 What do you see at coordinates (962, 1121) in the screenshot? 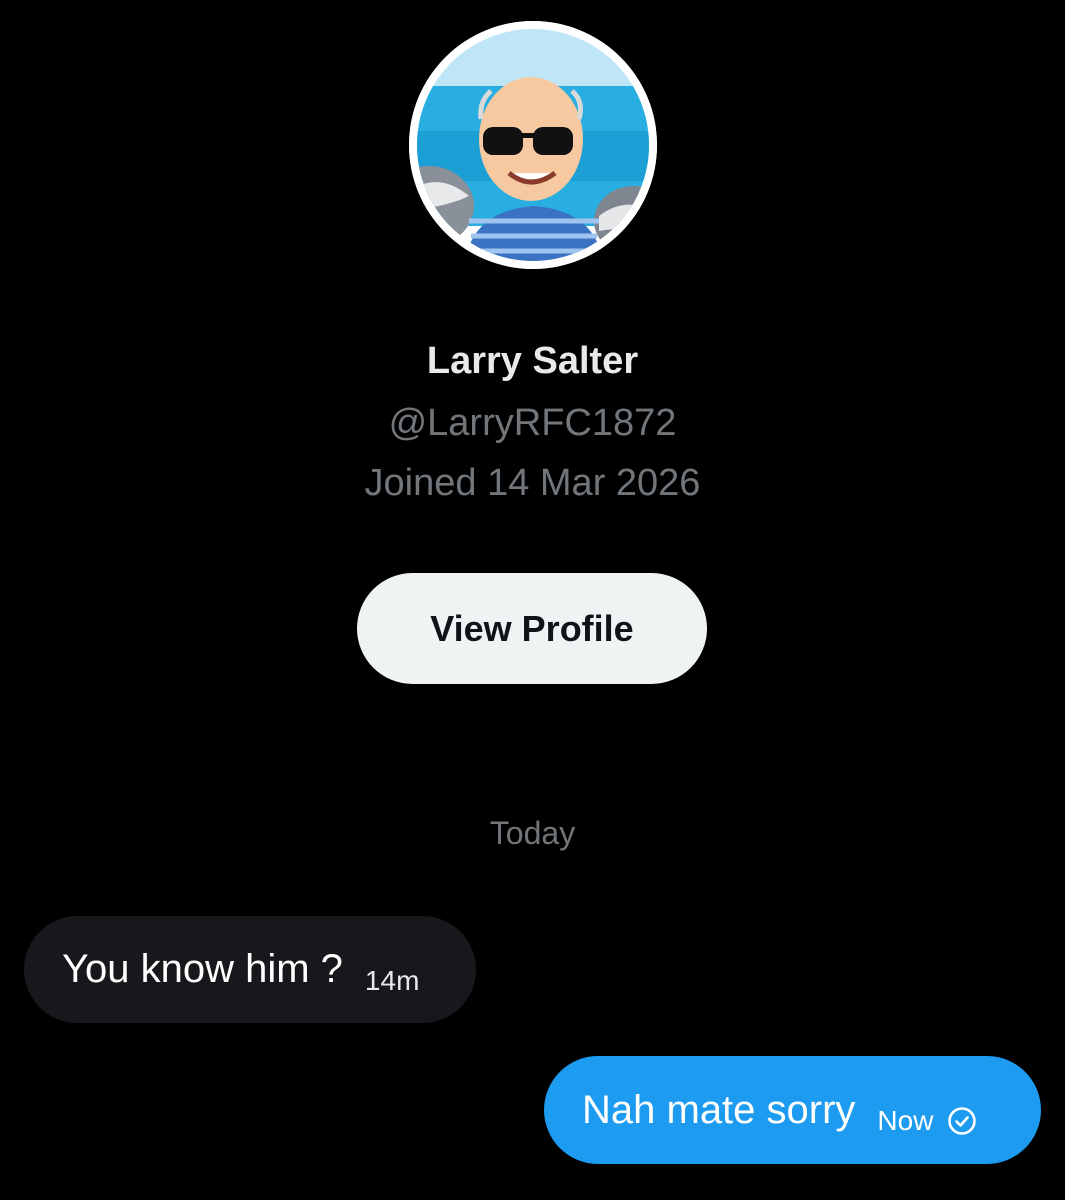
I see `check-circle-icon` at bounding box center [962, 1121].